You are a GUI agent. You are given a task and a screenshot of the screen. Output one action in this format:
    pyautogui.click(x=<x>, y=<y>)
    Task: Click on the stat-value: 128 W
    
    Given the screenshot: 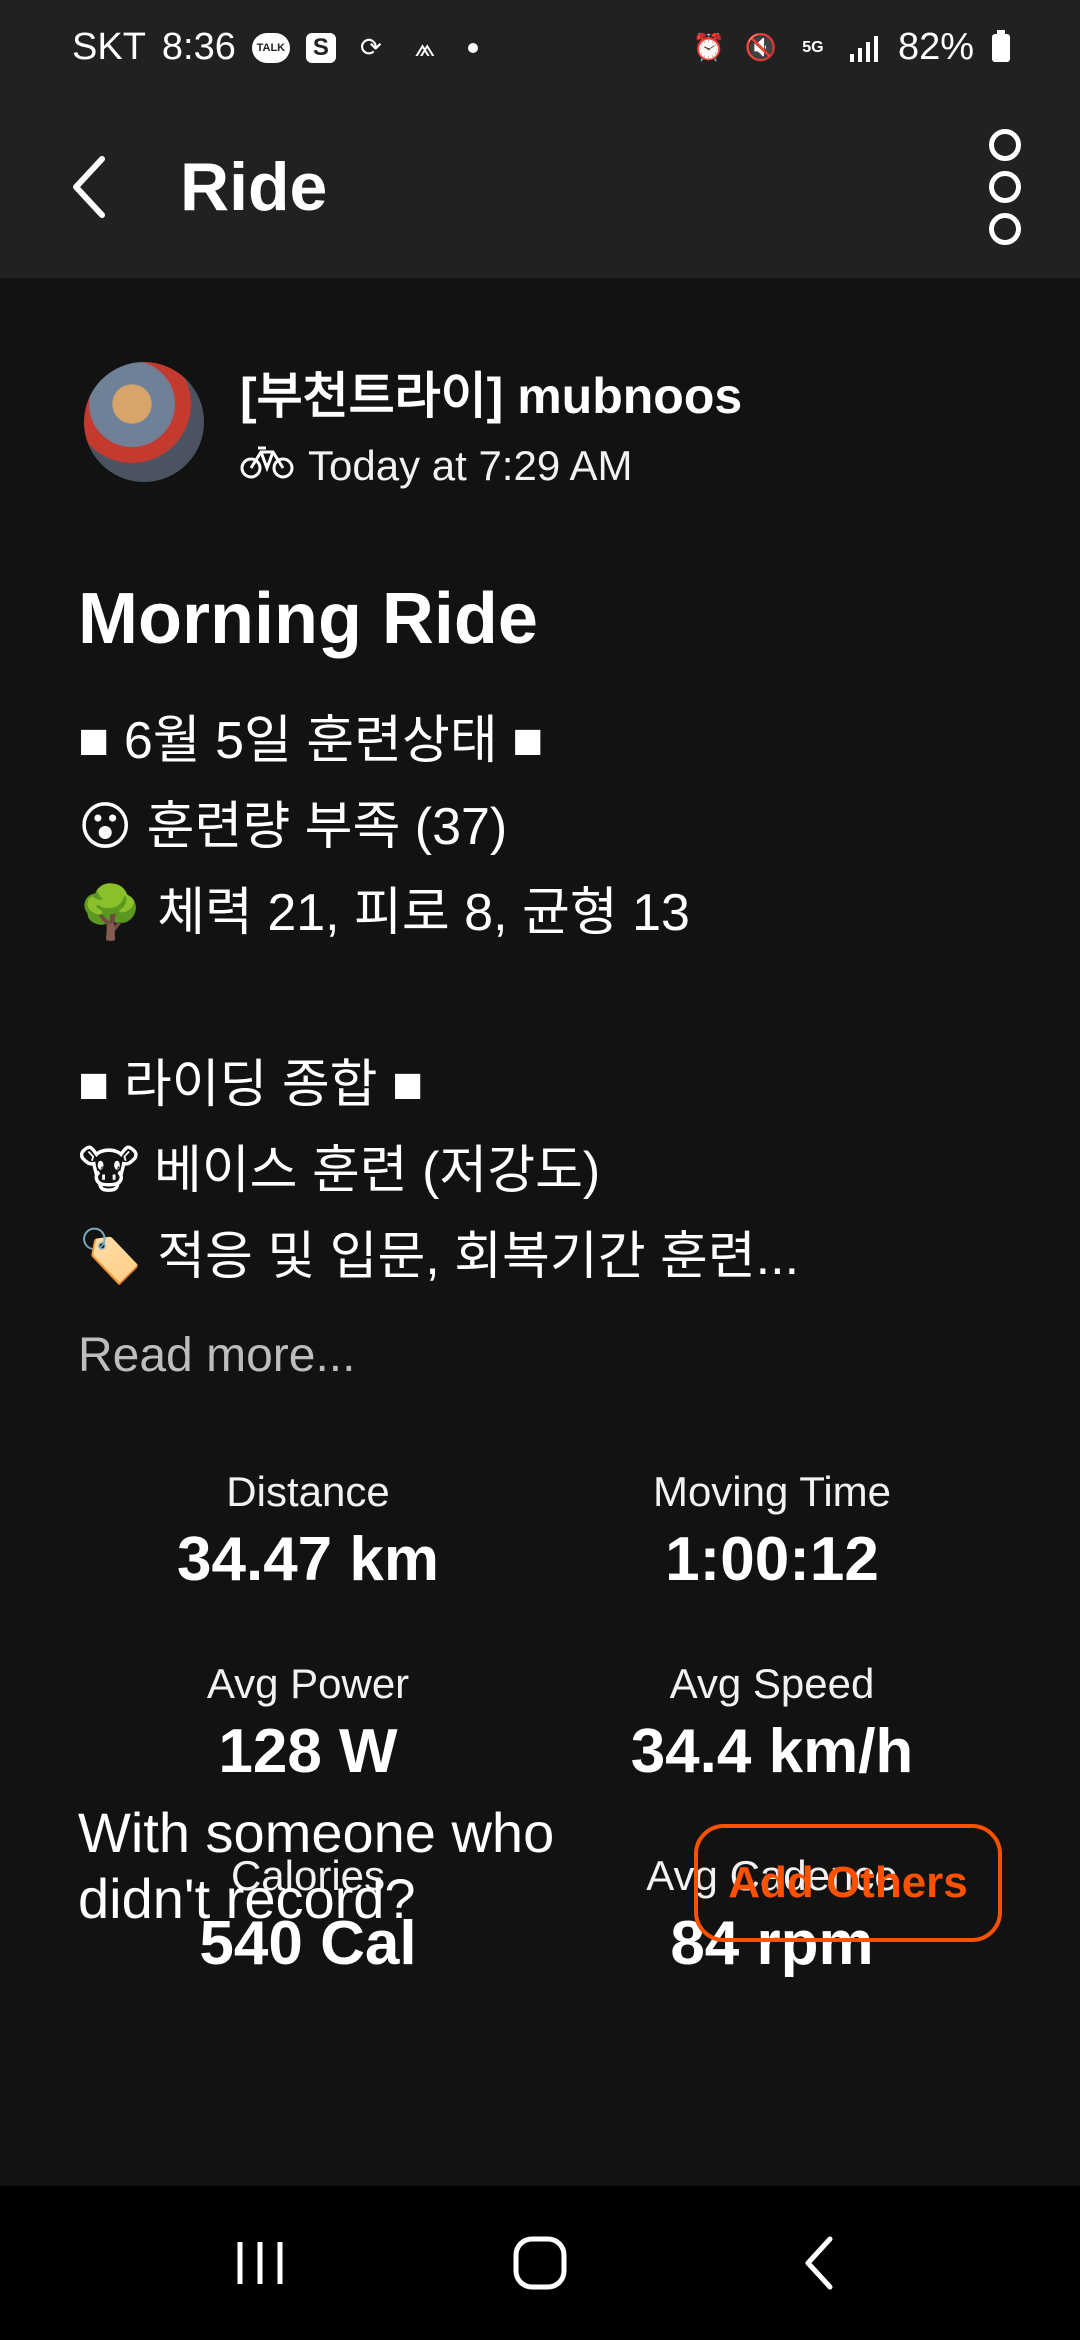 What is the action you would take?
    pyautogui.click(x=308, y=1751)
    